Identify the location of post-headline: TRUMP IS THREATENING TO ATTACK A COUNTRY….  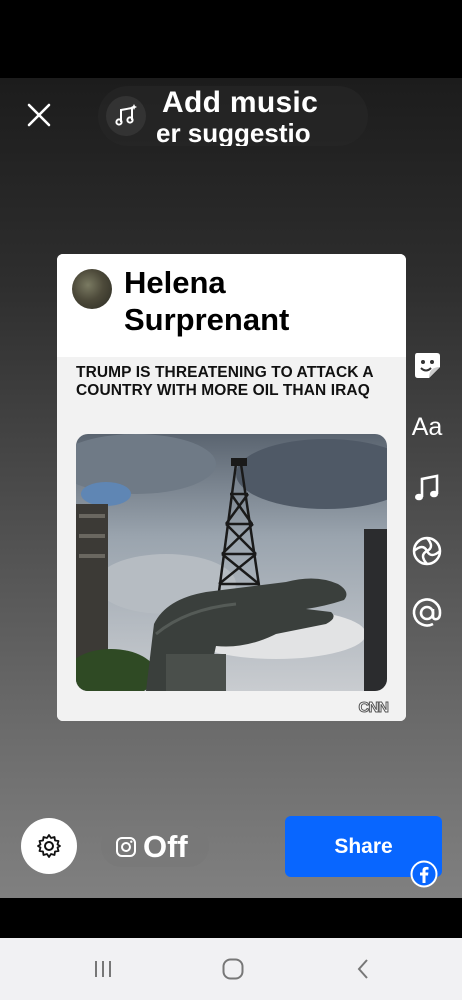
(225, 381).